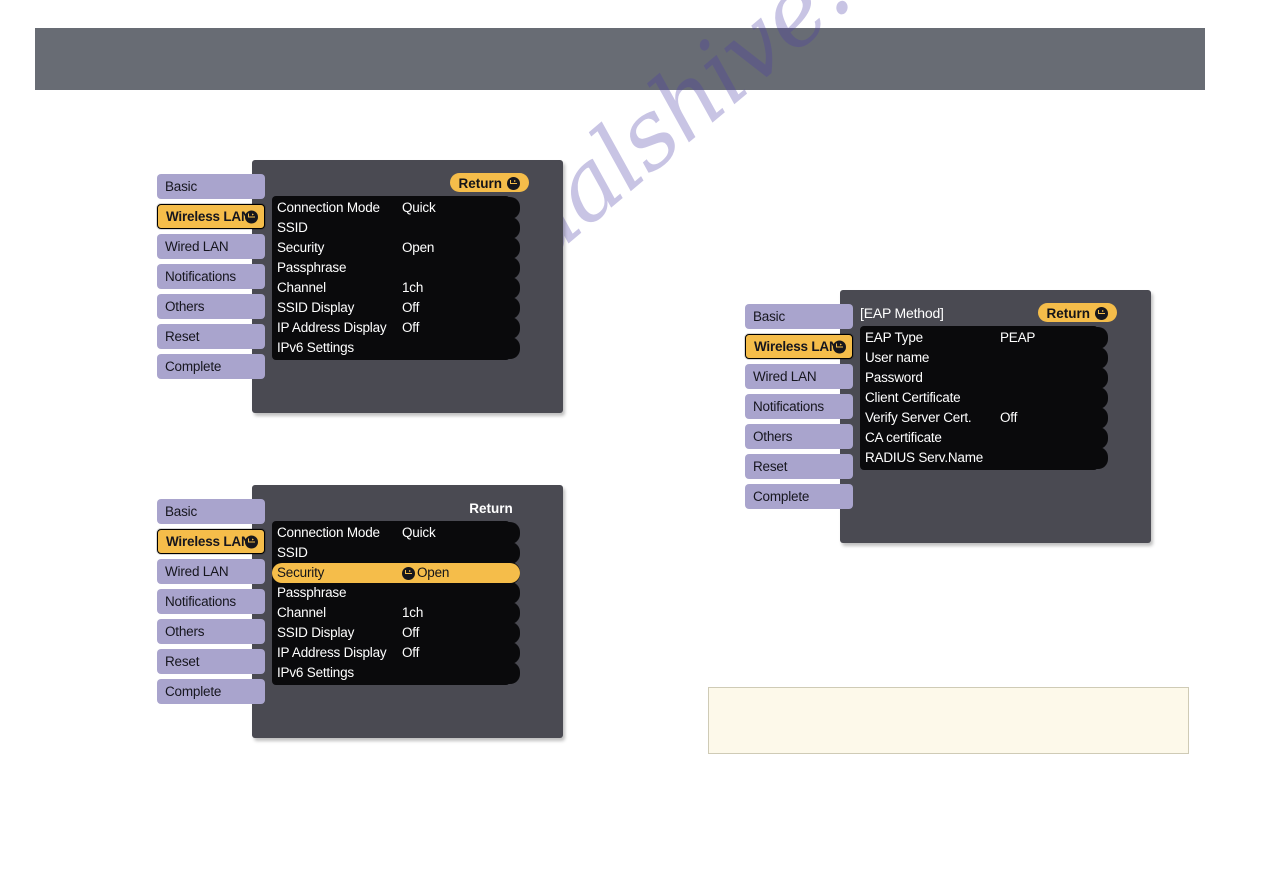 This screenshot has width=1263, height=893. I want to click on menu-row-label: IPv6 Settings, so click(315, 672).